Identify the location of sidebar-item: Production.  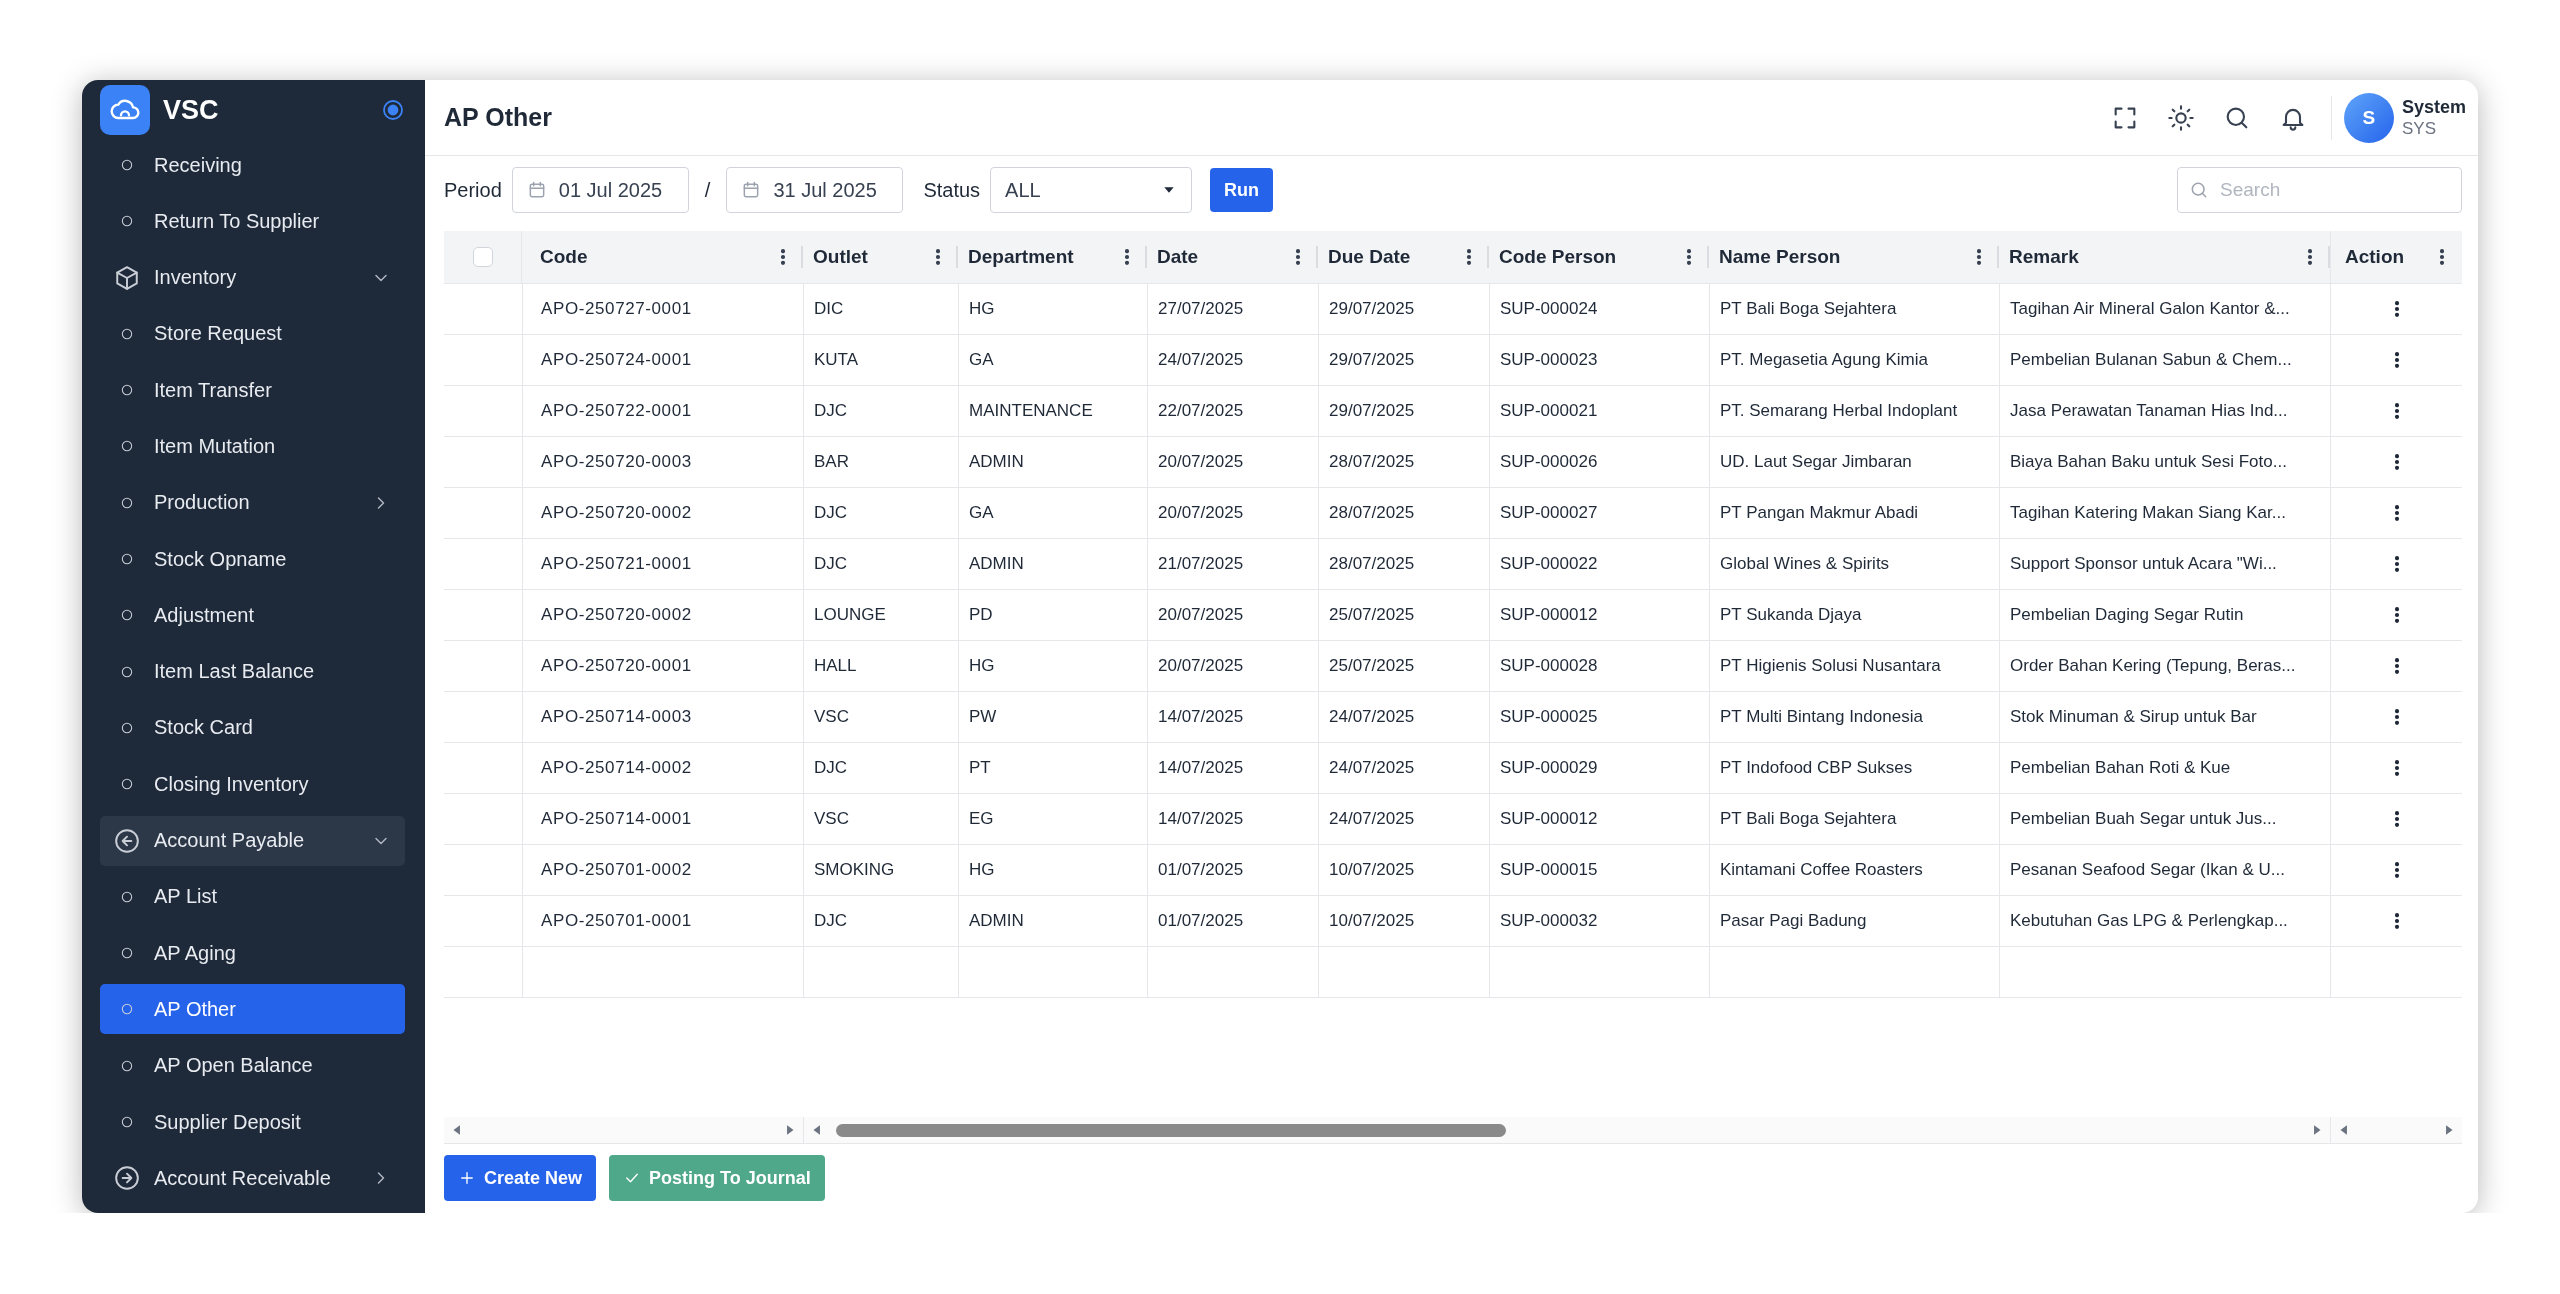
(252, 502).